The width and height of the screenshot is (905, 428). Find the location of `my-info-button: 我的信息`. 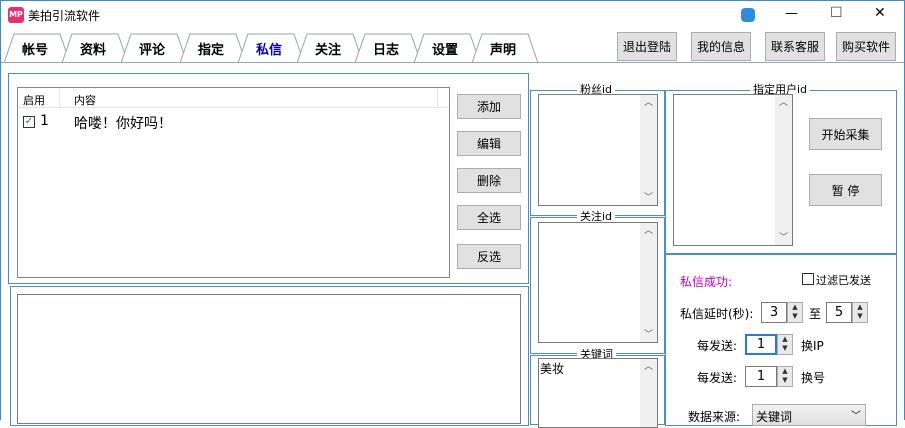

my-info-button: 我的信息 is located at coordinates (721, 46).